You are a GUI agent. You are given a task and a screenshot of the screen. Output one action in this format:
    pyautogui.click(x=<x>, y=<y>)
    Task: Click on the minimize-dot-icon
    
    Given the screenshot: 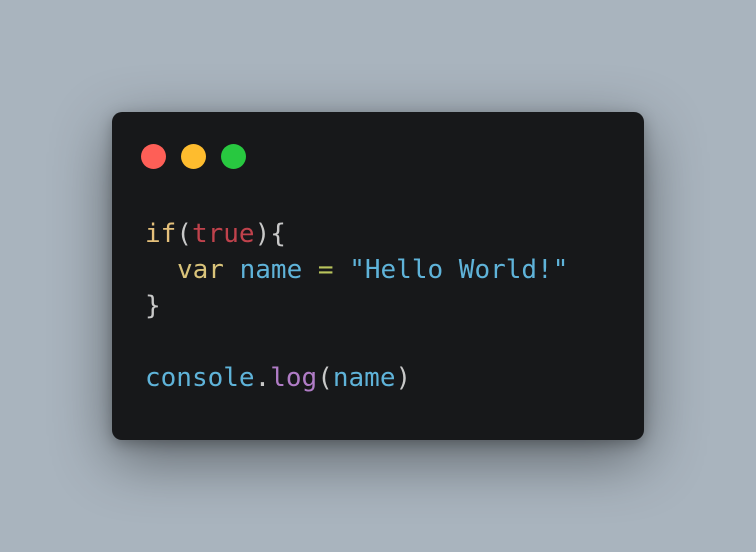 What is the action you would take?
    pyautogui.click(x=193, y=156)
    